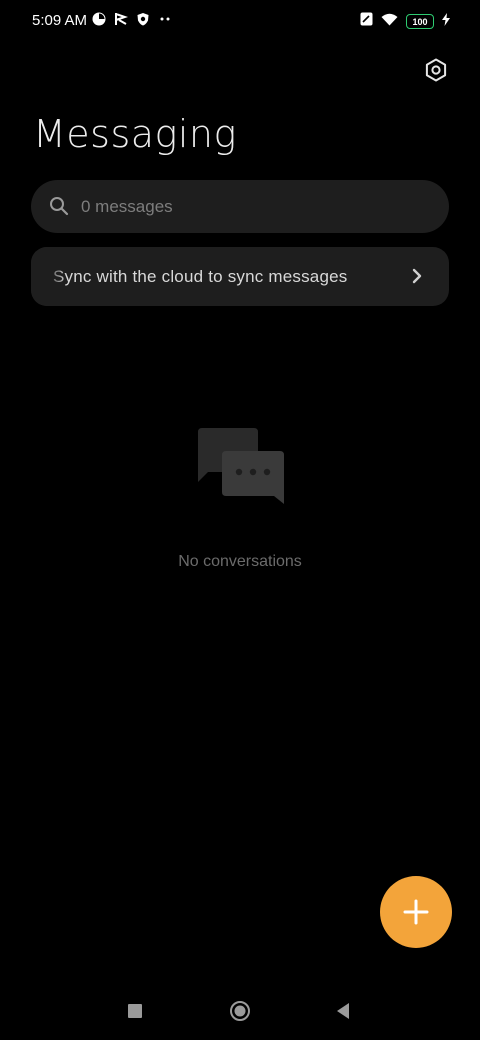 The width and height of the screenshot is (480, 1040). I want to click on sync-banner: Sync with the cloud to sync messages, so click(240, 276).